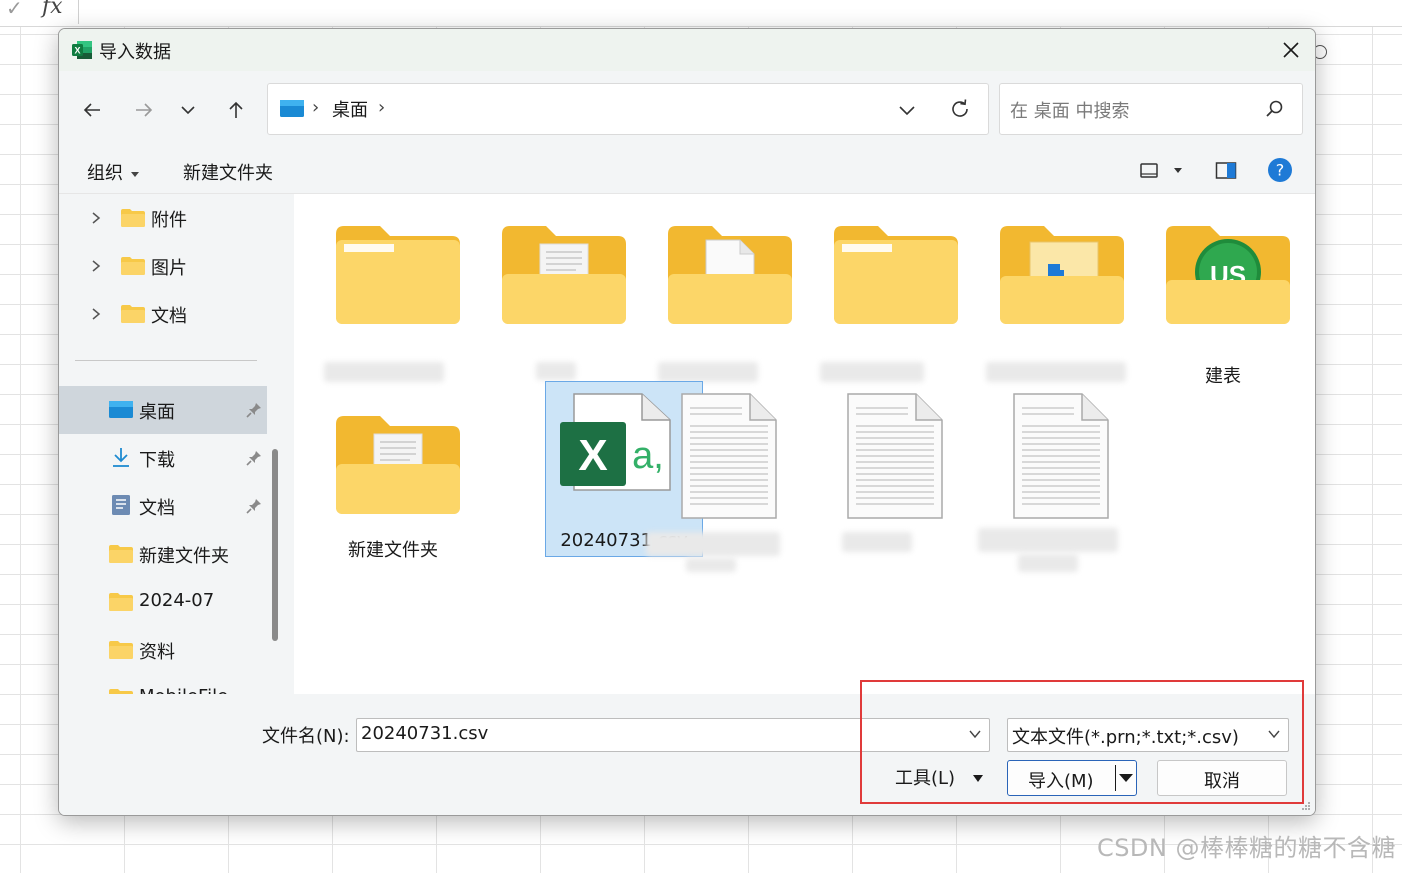 Image resolution: width=1402 pixels, height=873 pixels. What do you see at coordinates (121, 409) in the screenshot?
I see `desktop-icon` at bounding box center [121, 409].